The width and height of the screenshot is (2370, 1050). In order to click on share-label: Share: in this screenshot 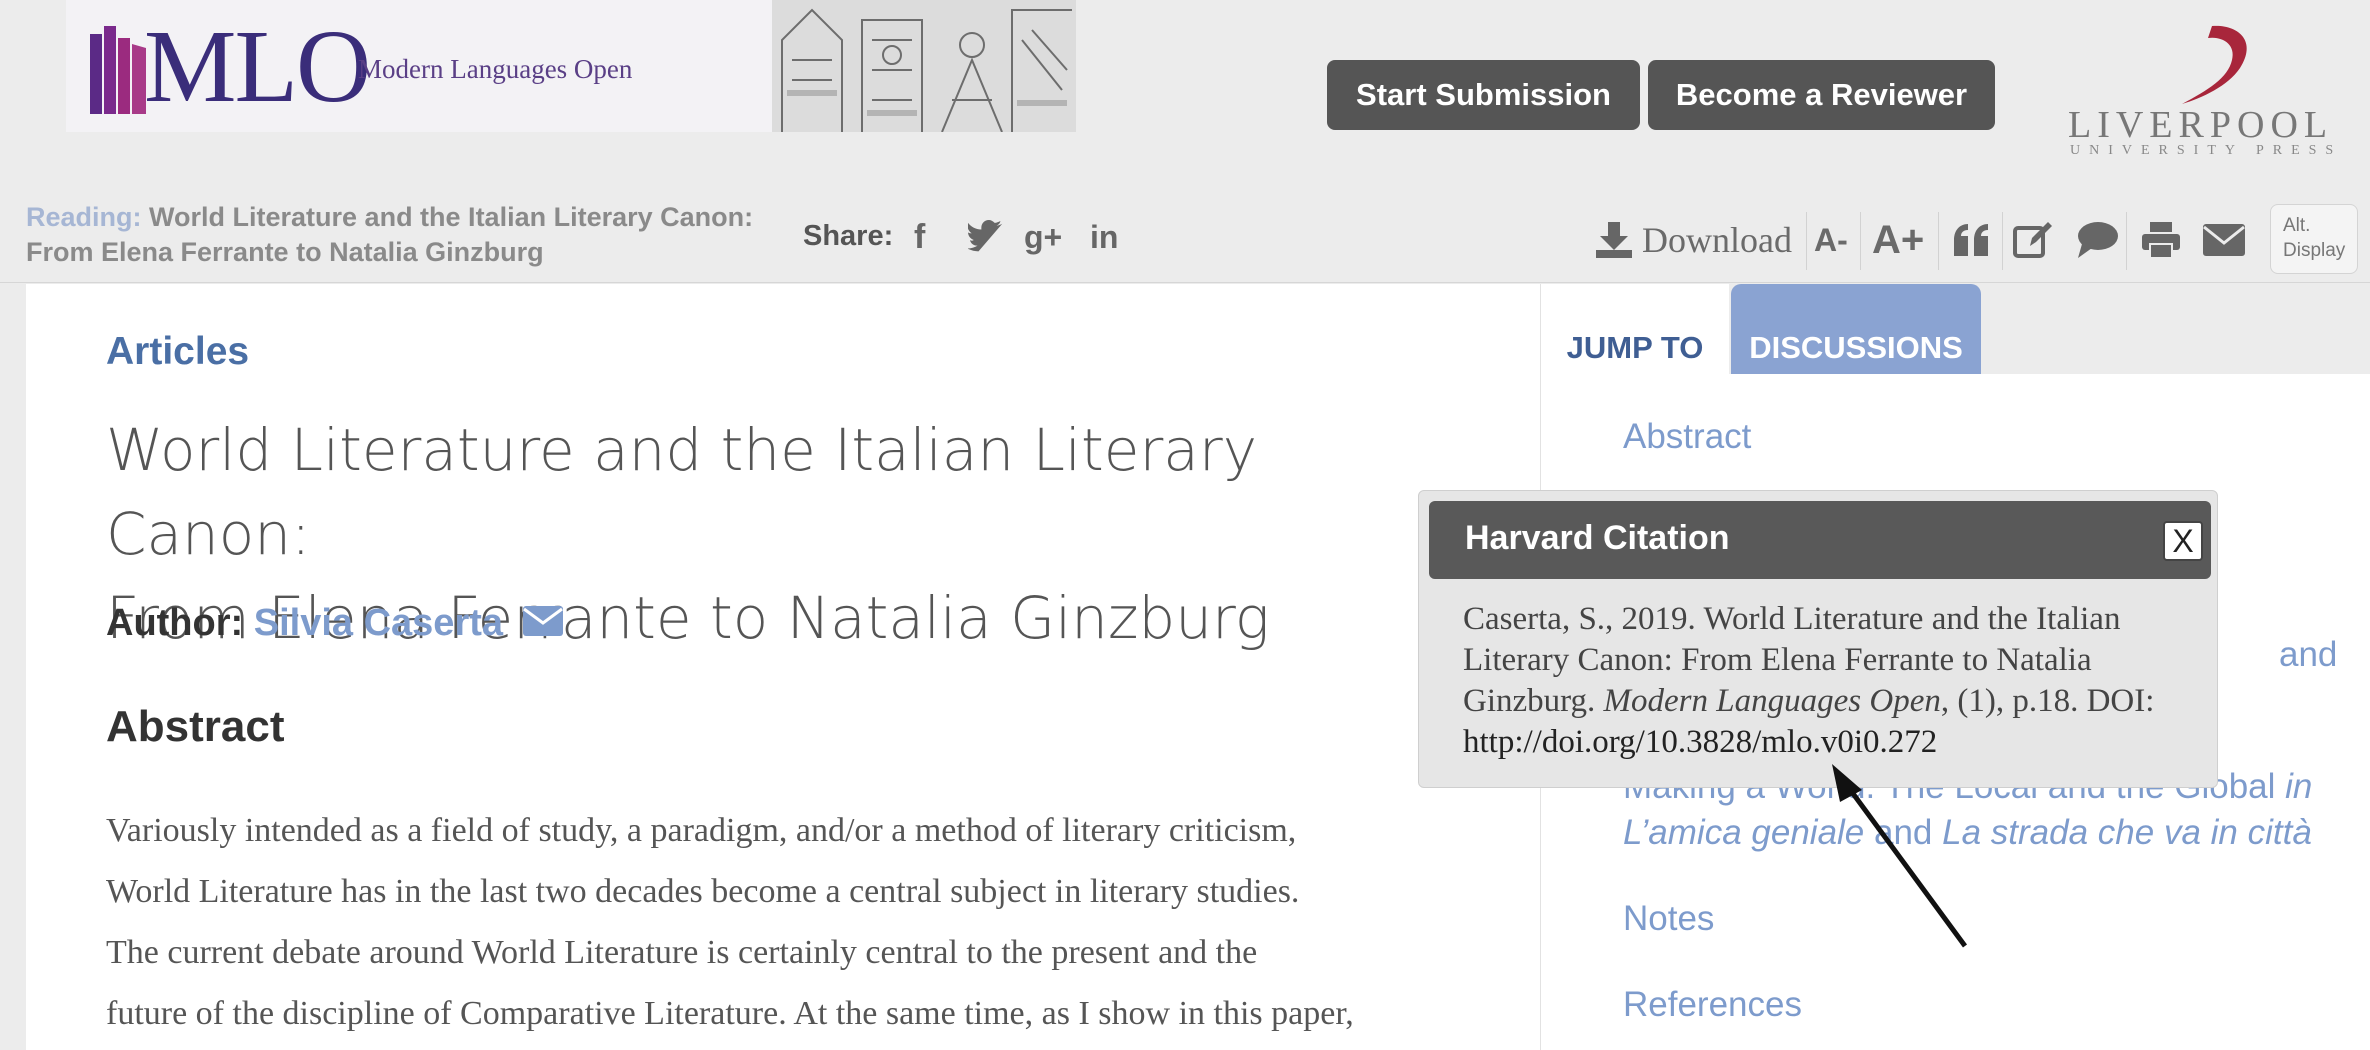, I will do `click(848, 236)`.